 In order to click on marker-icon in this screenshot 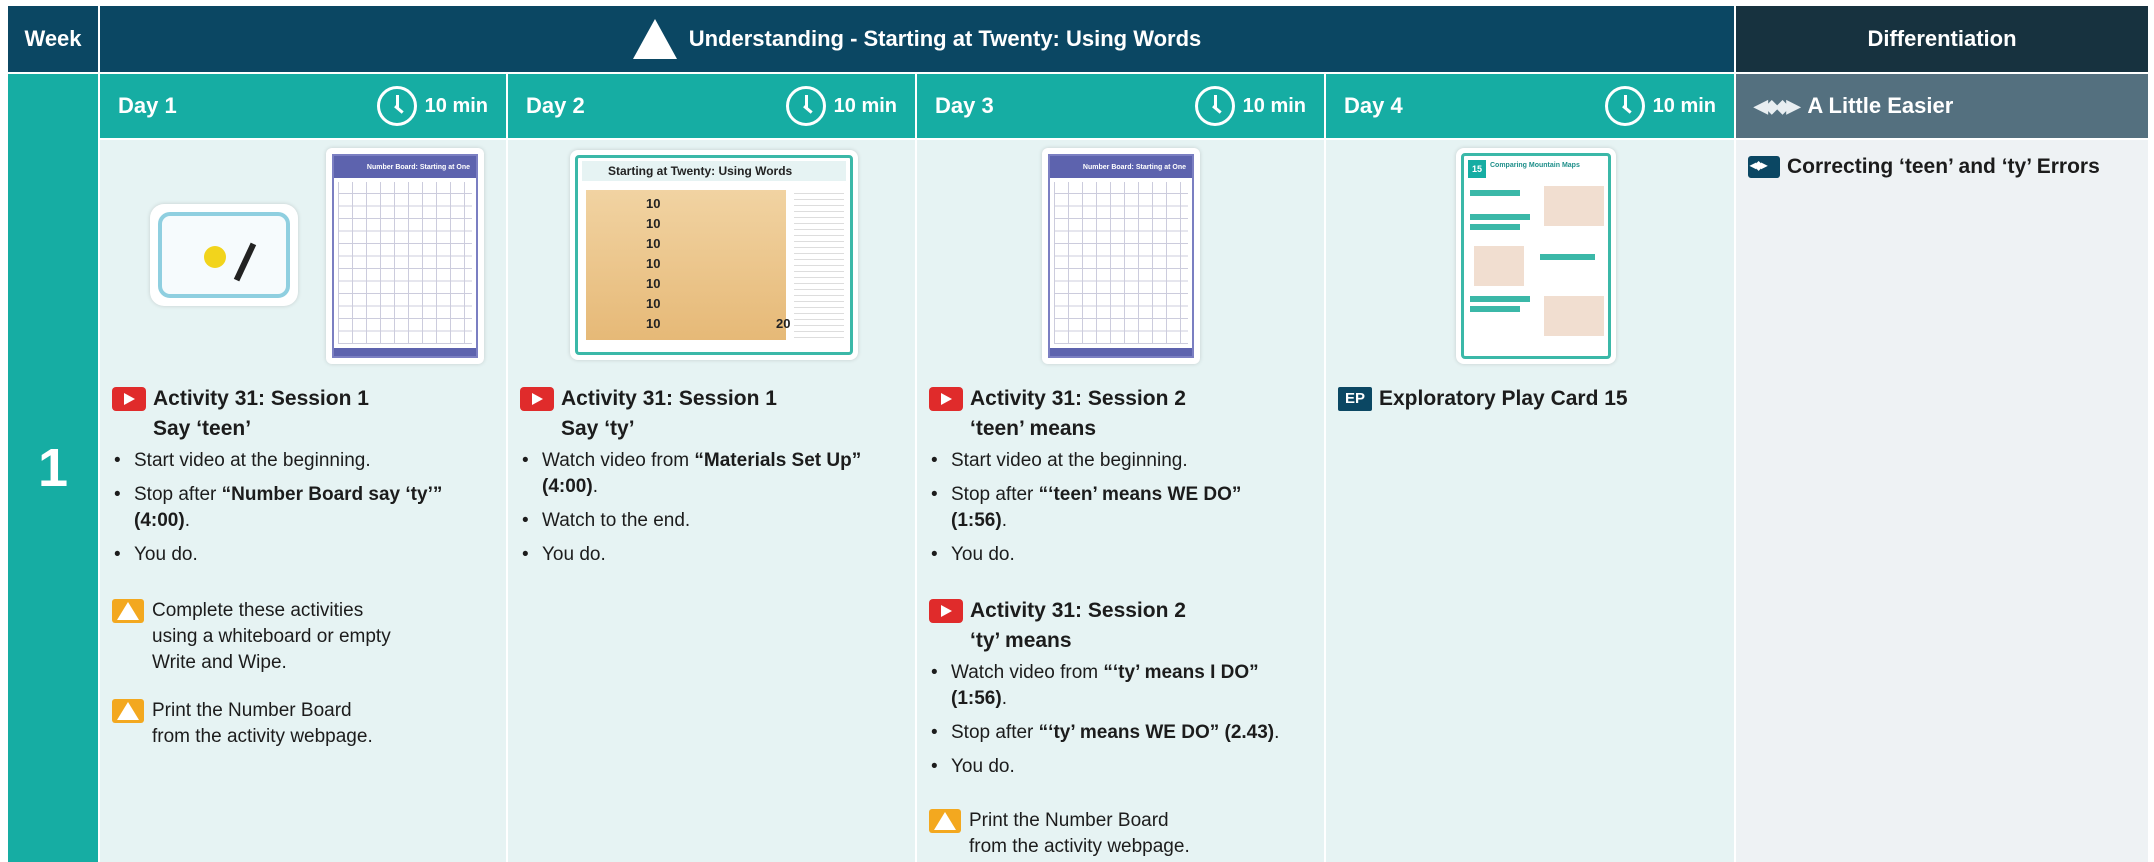, I will do `click(245, 262)`.